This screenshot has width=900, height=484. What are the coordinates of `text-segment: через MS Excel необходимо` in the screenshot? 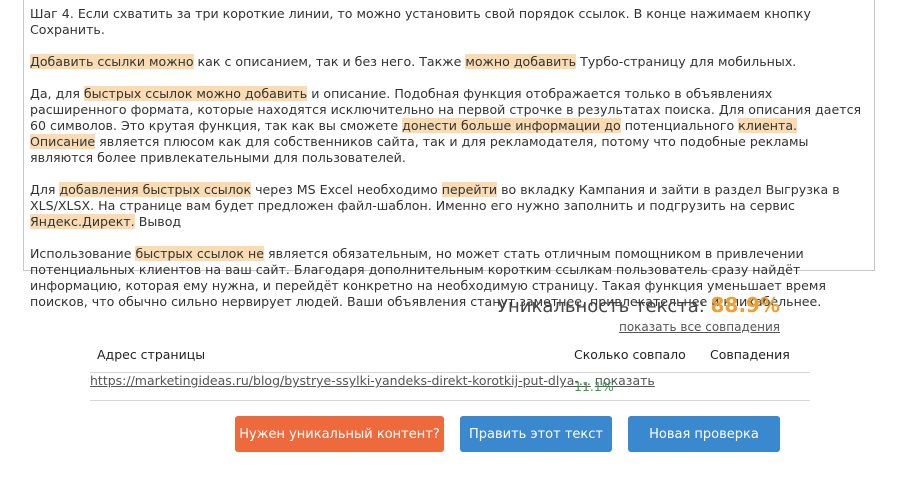 It's located at (346, 189).